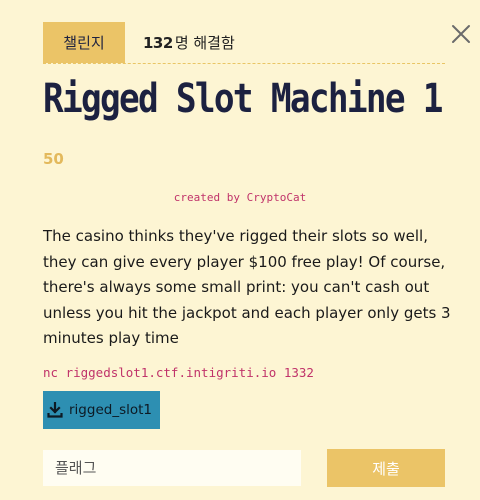 The image size is (480, 500). I want to click on submit-button: 제출, so click(386, 468).